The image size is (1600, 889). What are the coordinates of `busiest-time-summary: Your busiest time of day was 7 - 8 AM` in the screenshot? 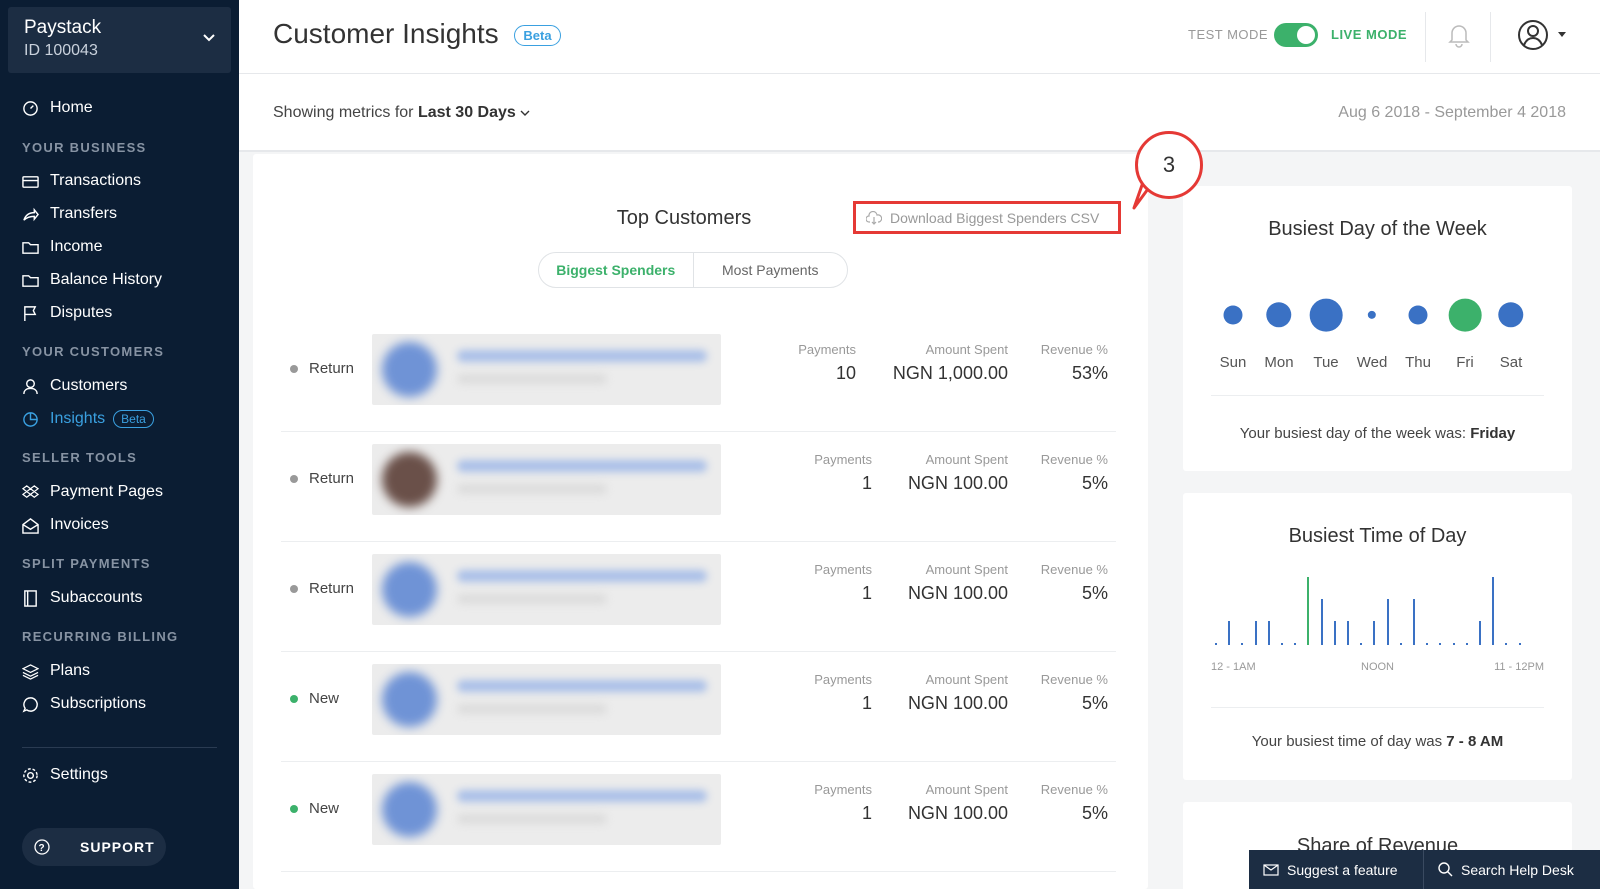 It's located at (1377, 741).